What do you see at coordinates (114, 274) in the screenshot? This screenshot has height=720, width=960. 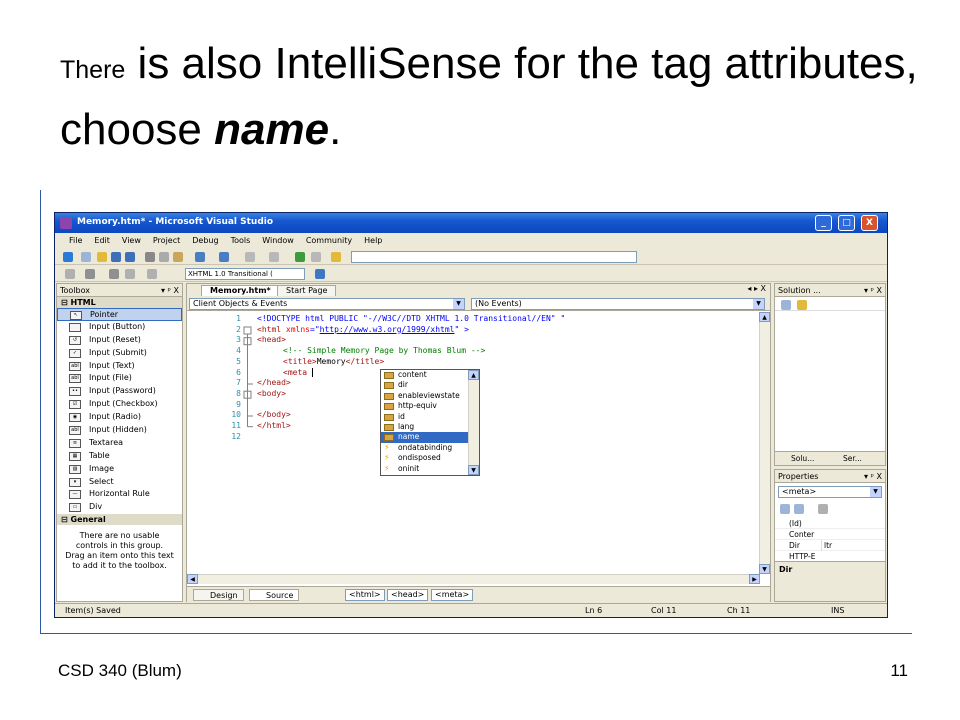 I see `comment-icon` at bounding box center [114, 274].